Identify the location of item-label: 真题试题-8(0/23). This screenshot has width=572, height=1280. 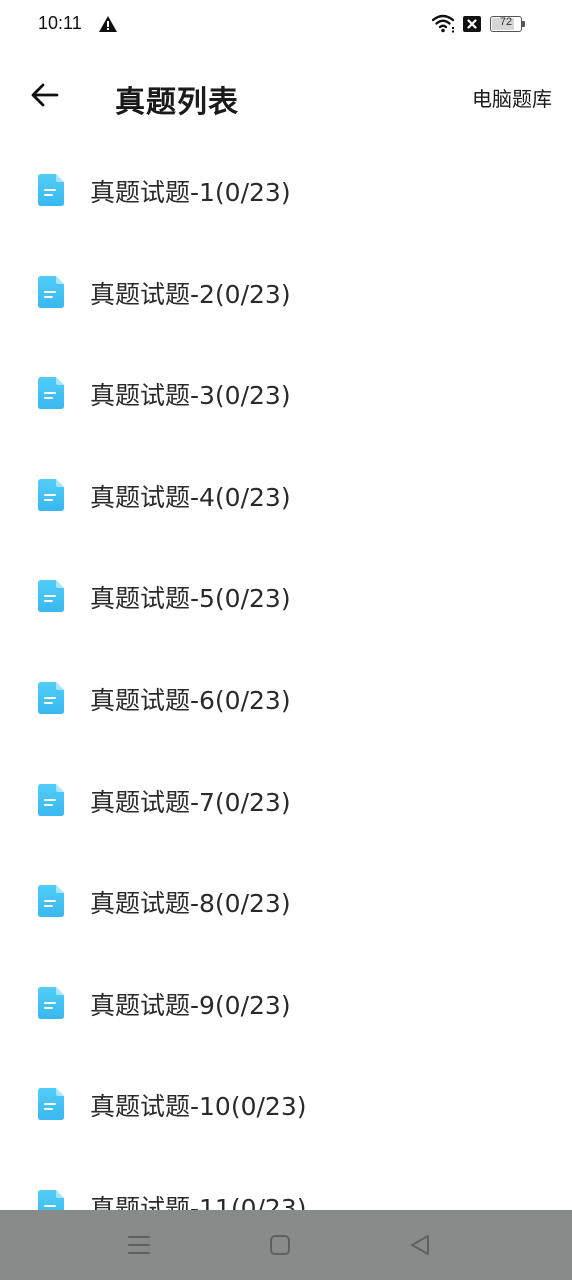
(190, 904).